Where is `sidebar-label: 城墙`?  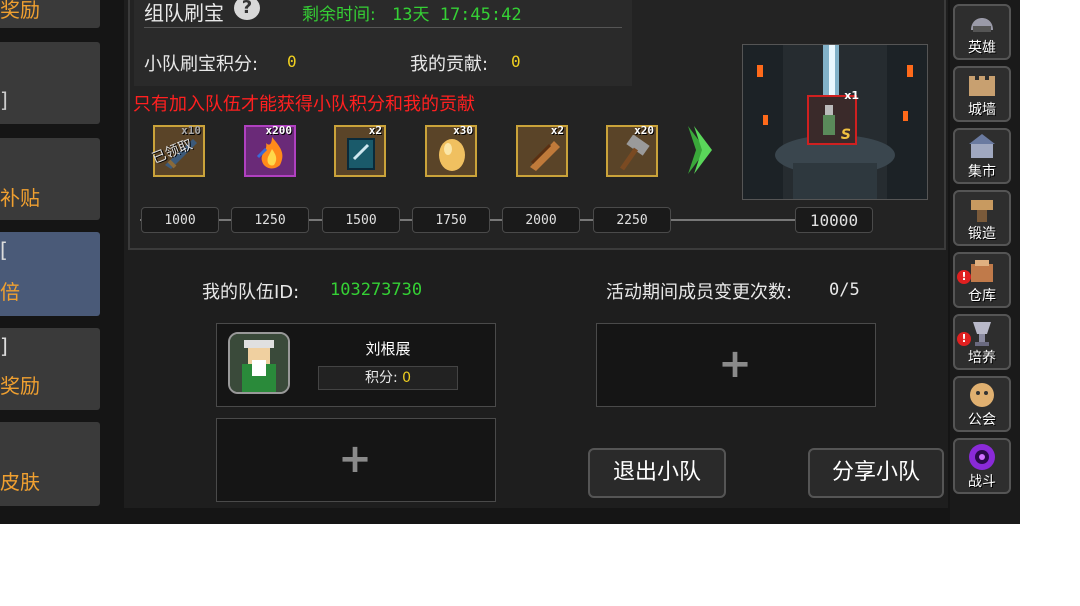
sidebar-label: 城墙 is located at coordinates (982, 110).